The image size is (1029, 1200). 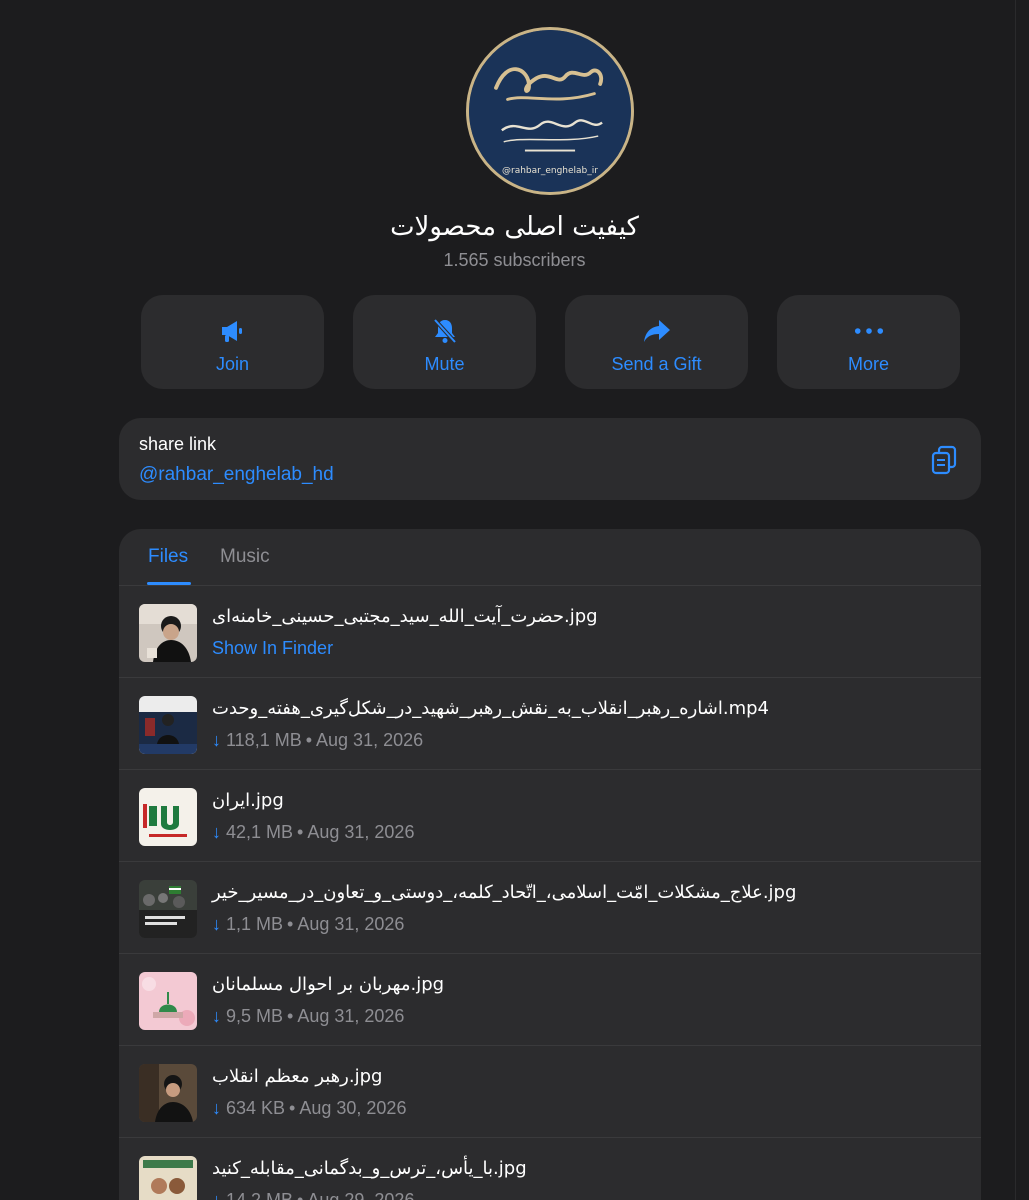 I want to click on share-link-url: @rahbar_enghelab_hd, so click(x=236, y=475).